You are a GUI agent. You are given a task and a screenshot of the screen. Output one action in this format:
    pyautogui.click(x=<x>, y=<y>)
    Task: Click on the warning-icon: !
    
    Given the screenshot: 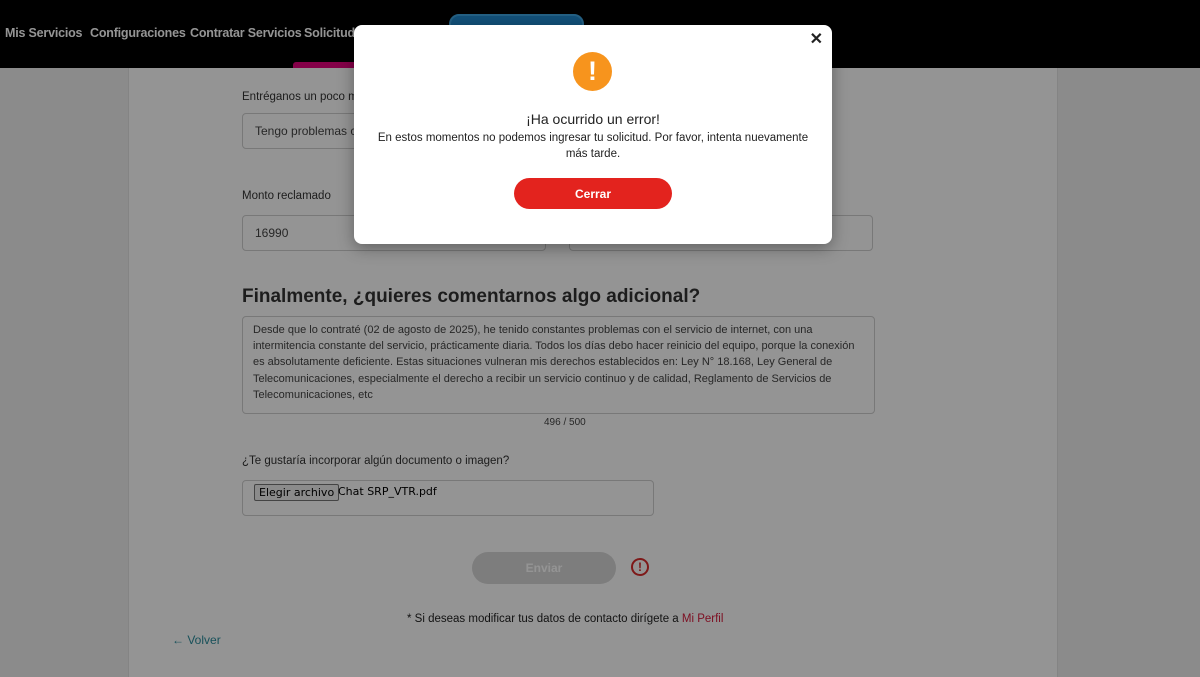 What is the action you would take?
    pyautogui.click(x=592, y=71)
    